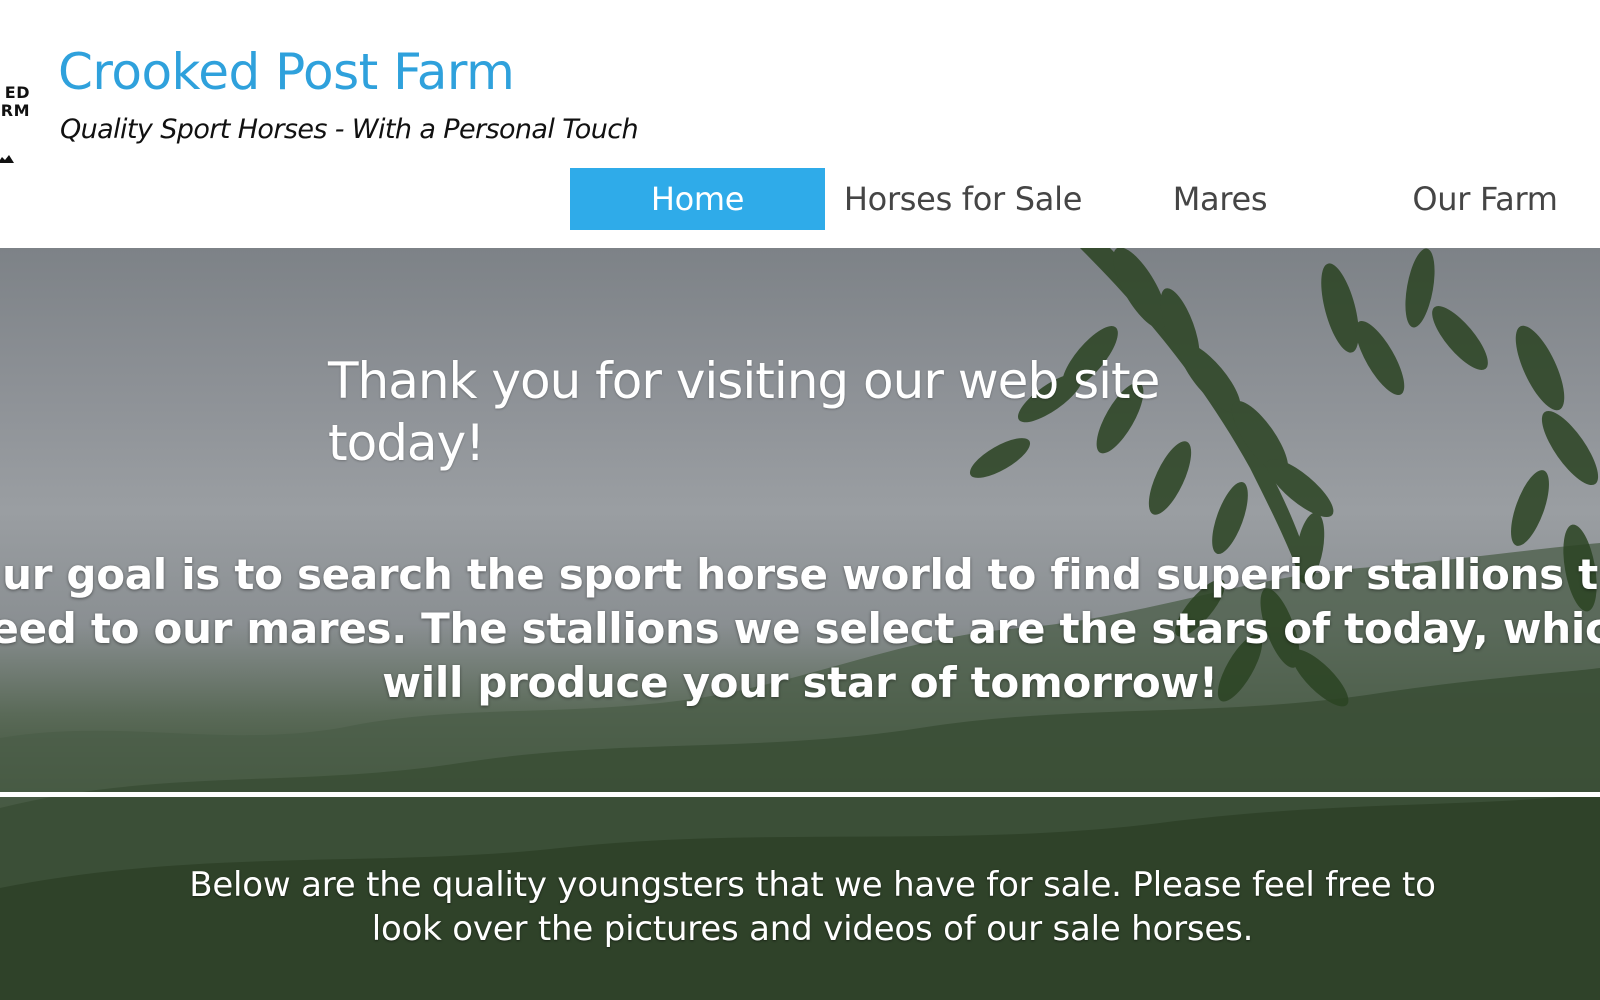  What do you see at coordinates (1220, 199) in the screenshot?
I see `nav-item-mares: Mares` at bounding box center [1220, 199].